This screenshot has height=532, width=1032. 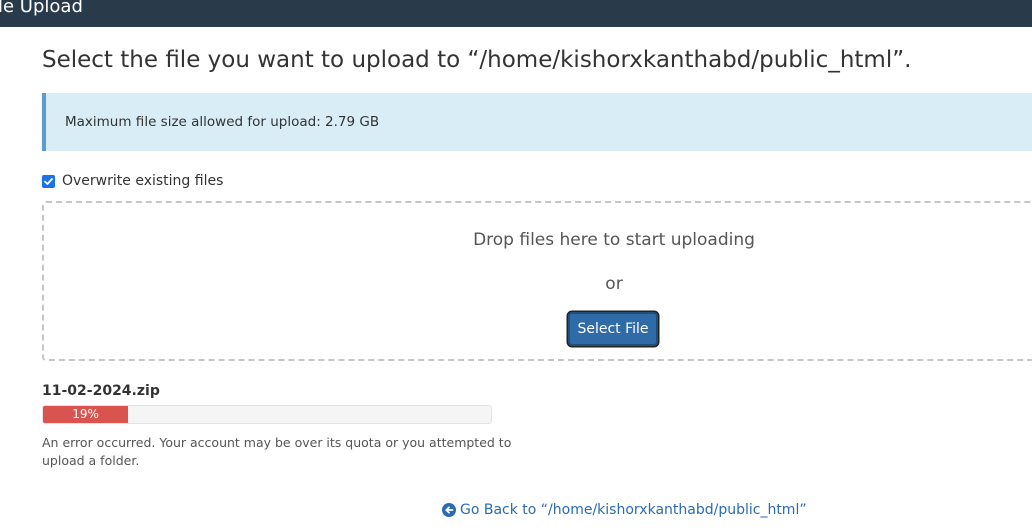 What do you see at coordinates (516, 13) in the screenshot?
I see `top-header-bar: ile Upload` at bounding box center [516, 13].